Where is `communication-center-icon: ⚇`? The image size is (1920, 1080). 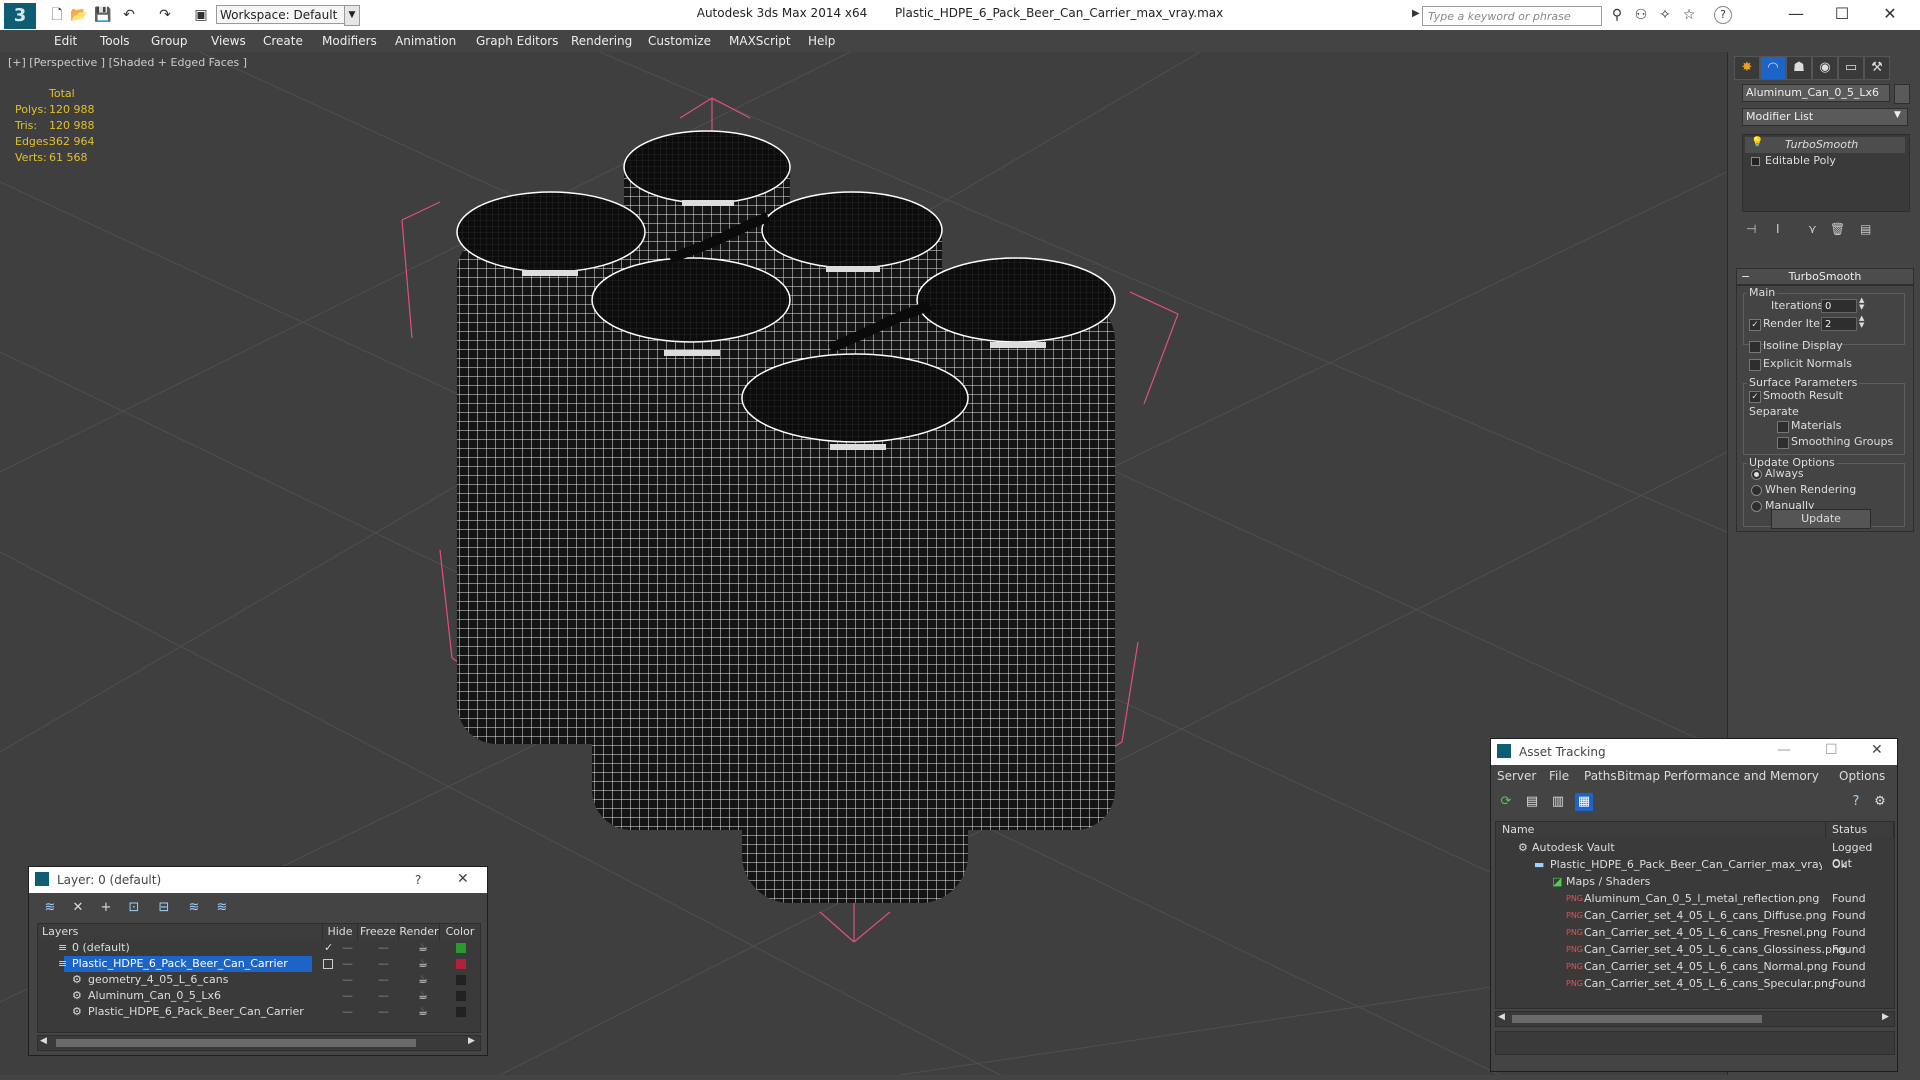
communication-center-icon: ⚇ is located at coordinates (1641, 15).